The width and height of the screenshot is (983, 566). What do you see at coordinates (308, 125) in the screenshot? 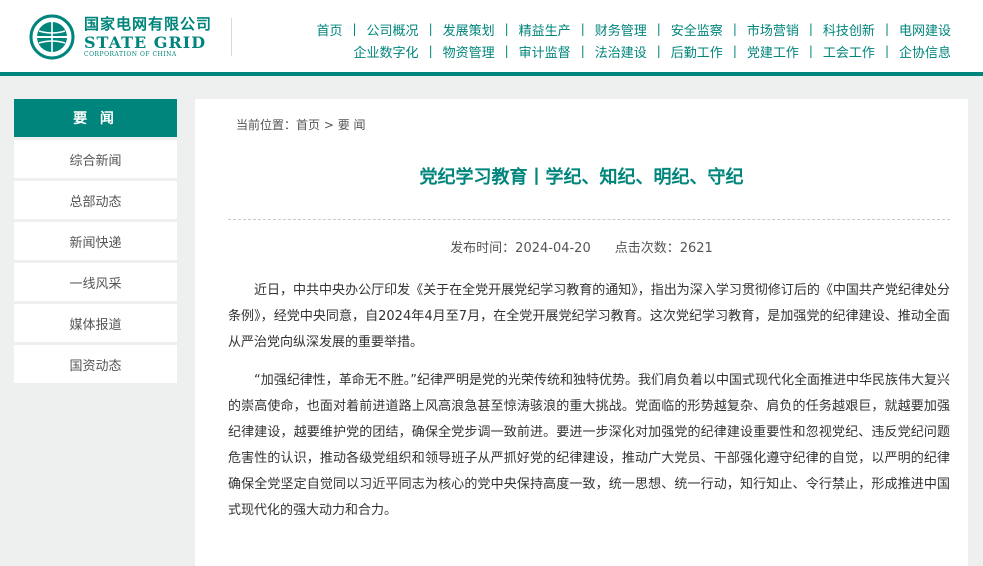
I see `breadcrumb-home-link: 首页` at bounding box center [308, 125].